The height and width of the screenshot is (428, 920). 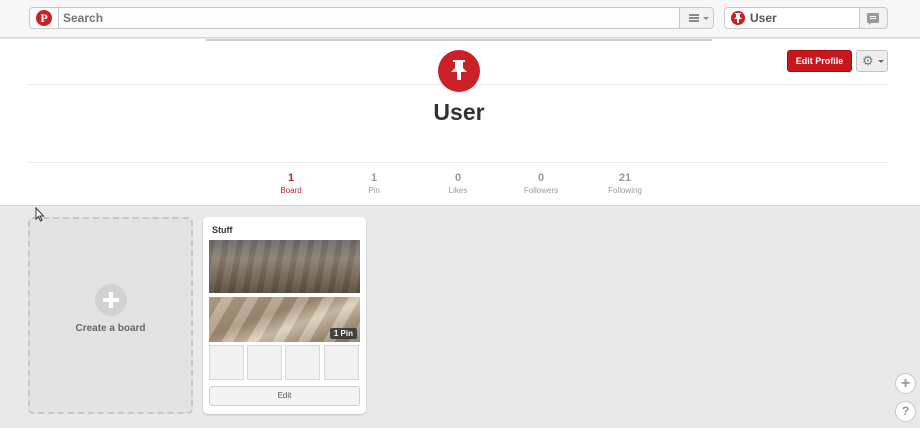 I want to click on search-input, so click(x=369, y=18).